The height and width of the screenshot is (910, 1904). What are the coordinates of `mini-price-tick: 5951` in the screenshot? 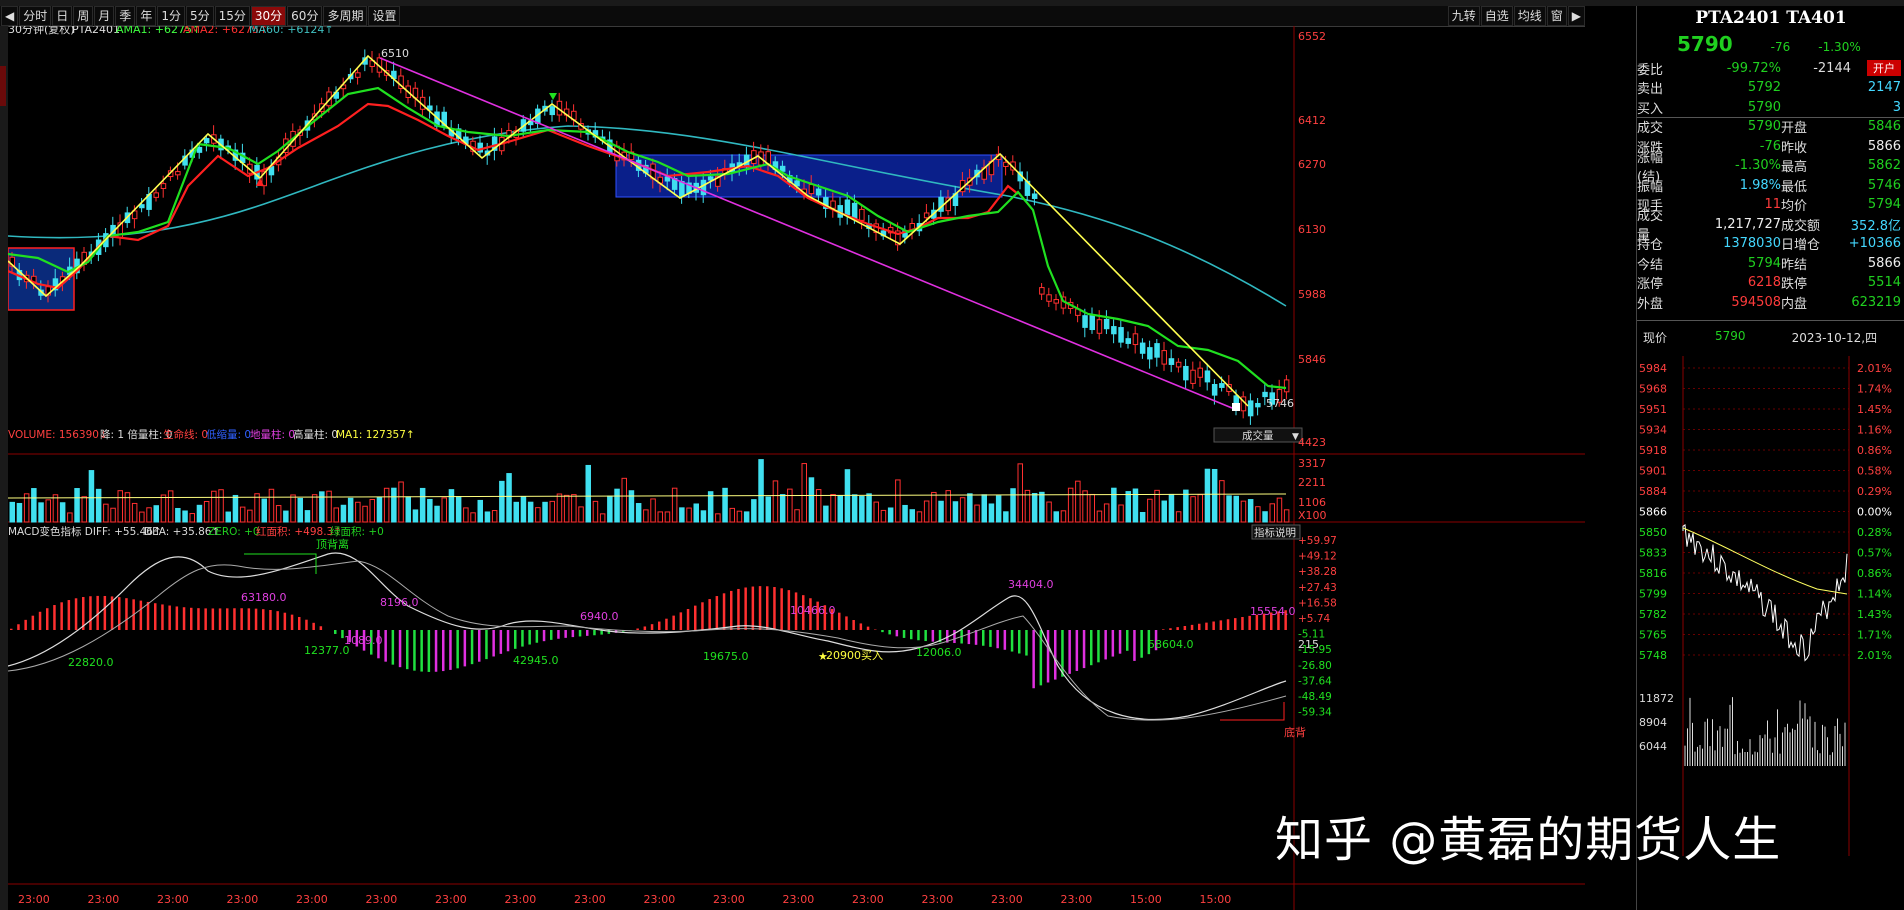 It's located at (1653, 409).